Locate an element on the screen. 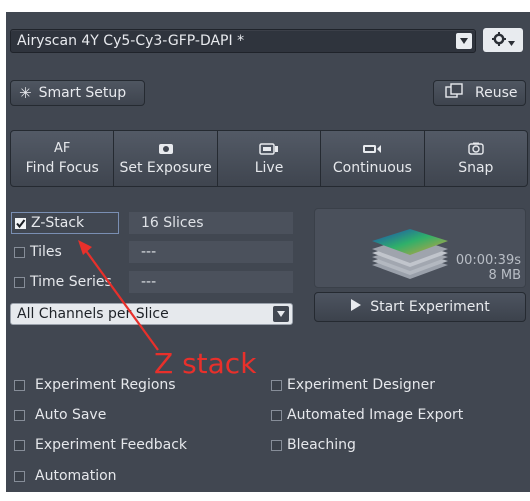  gear-icon is located at coordinates (498, 40).